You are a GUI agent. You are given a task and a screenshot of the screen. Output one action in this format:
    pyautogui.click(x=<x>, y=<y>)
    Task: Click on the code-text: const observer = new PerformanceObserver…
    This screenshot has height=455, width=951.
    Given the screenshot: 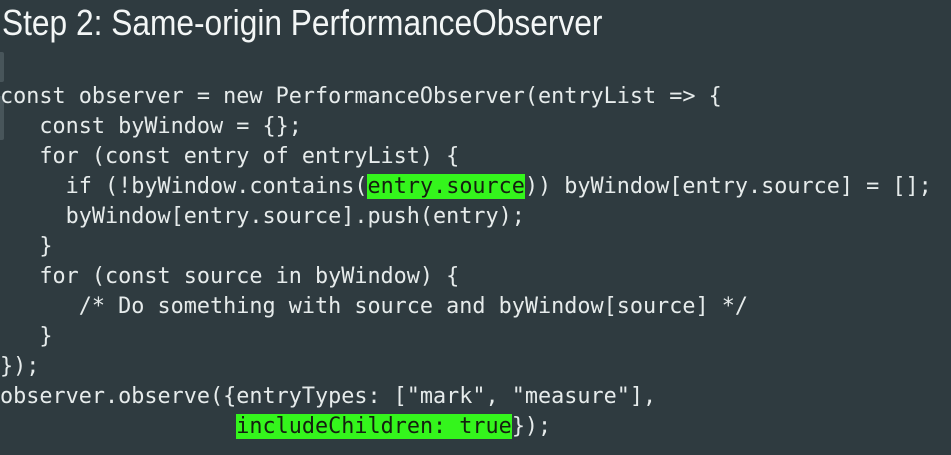 What is the action you would take?
    pyautogui.click(x=361, y=96)
    